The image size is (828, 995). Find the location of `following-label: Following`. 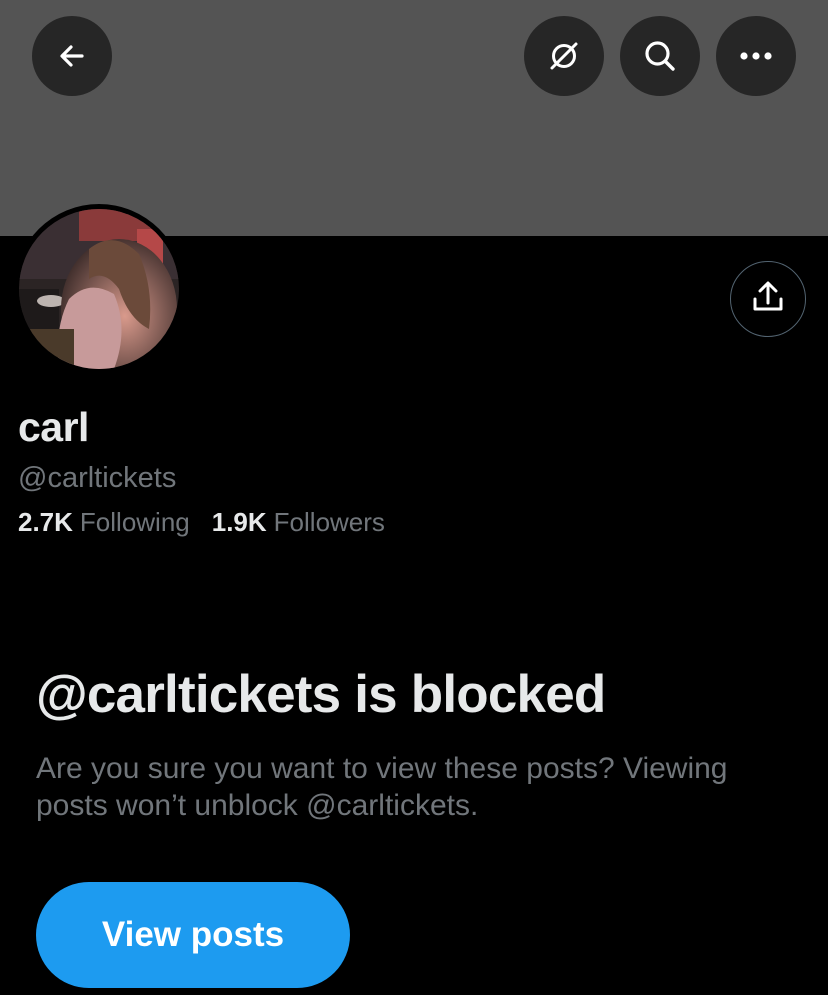

following-label: Following is located at coordinates (134, 522).